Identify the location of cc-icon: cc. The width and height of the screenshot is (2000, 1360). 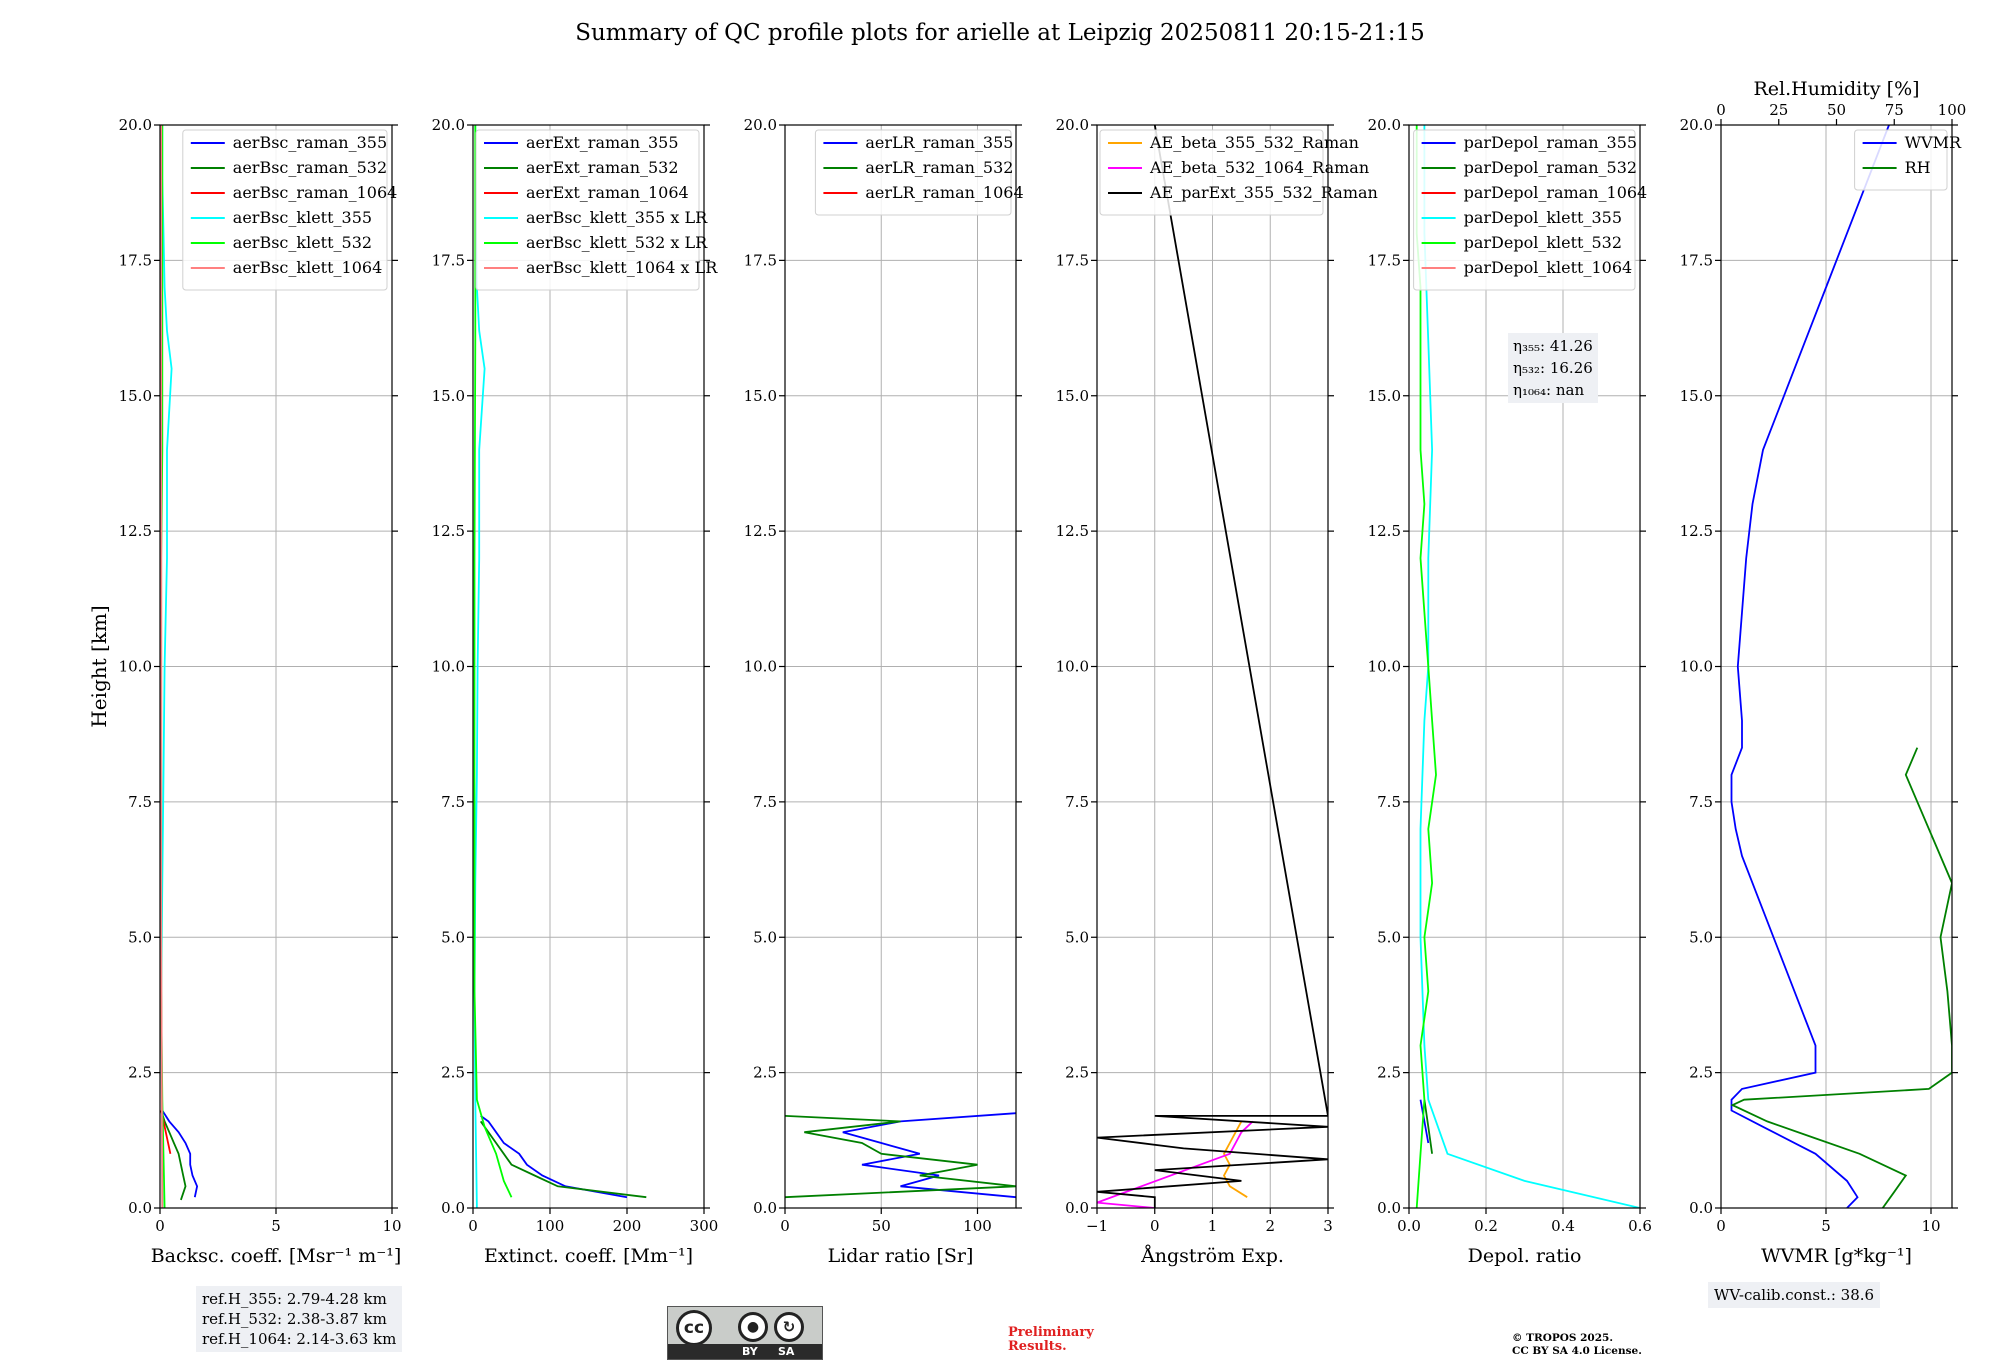
(694, 1328).